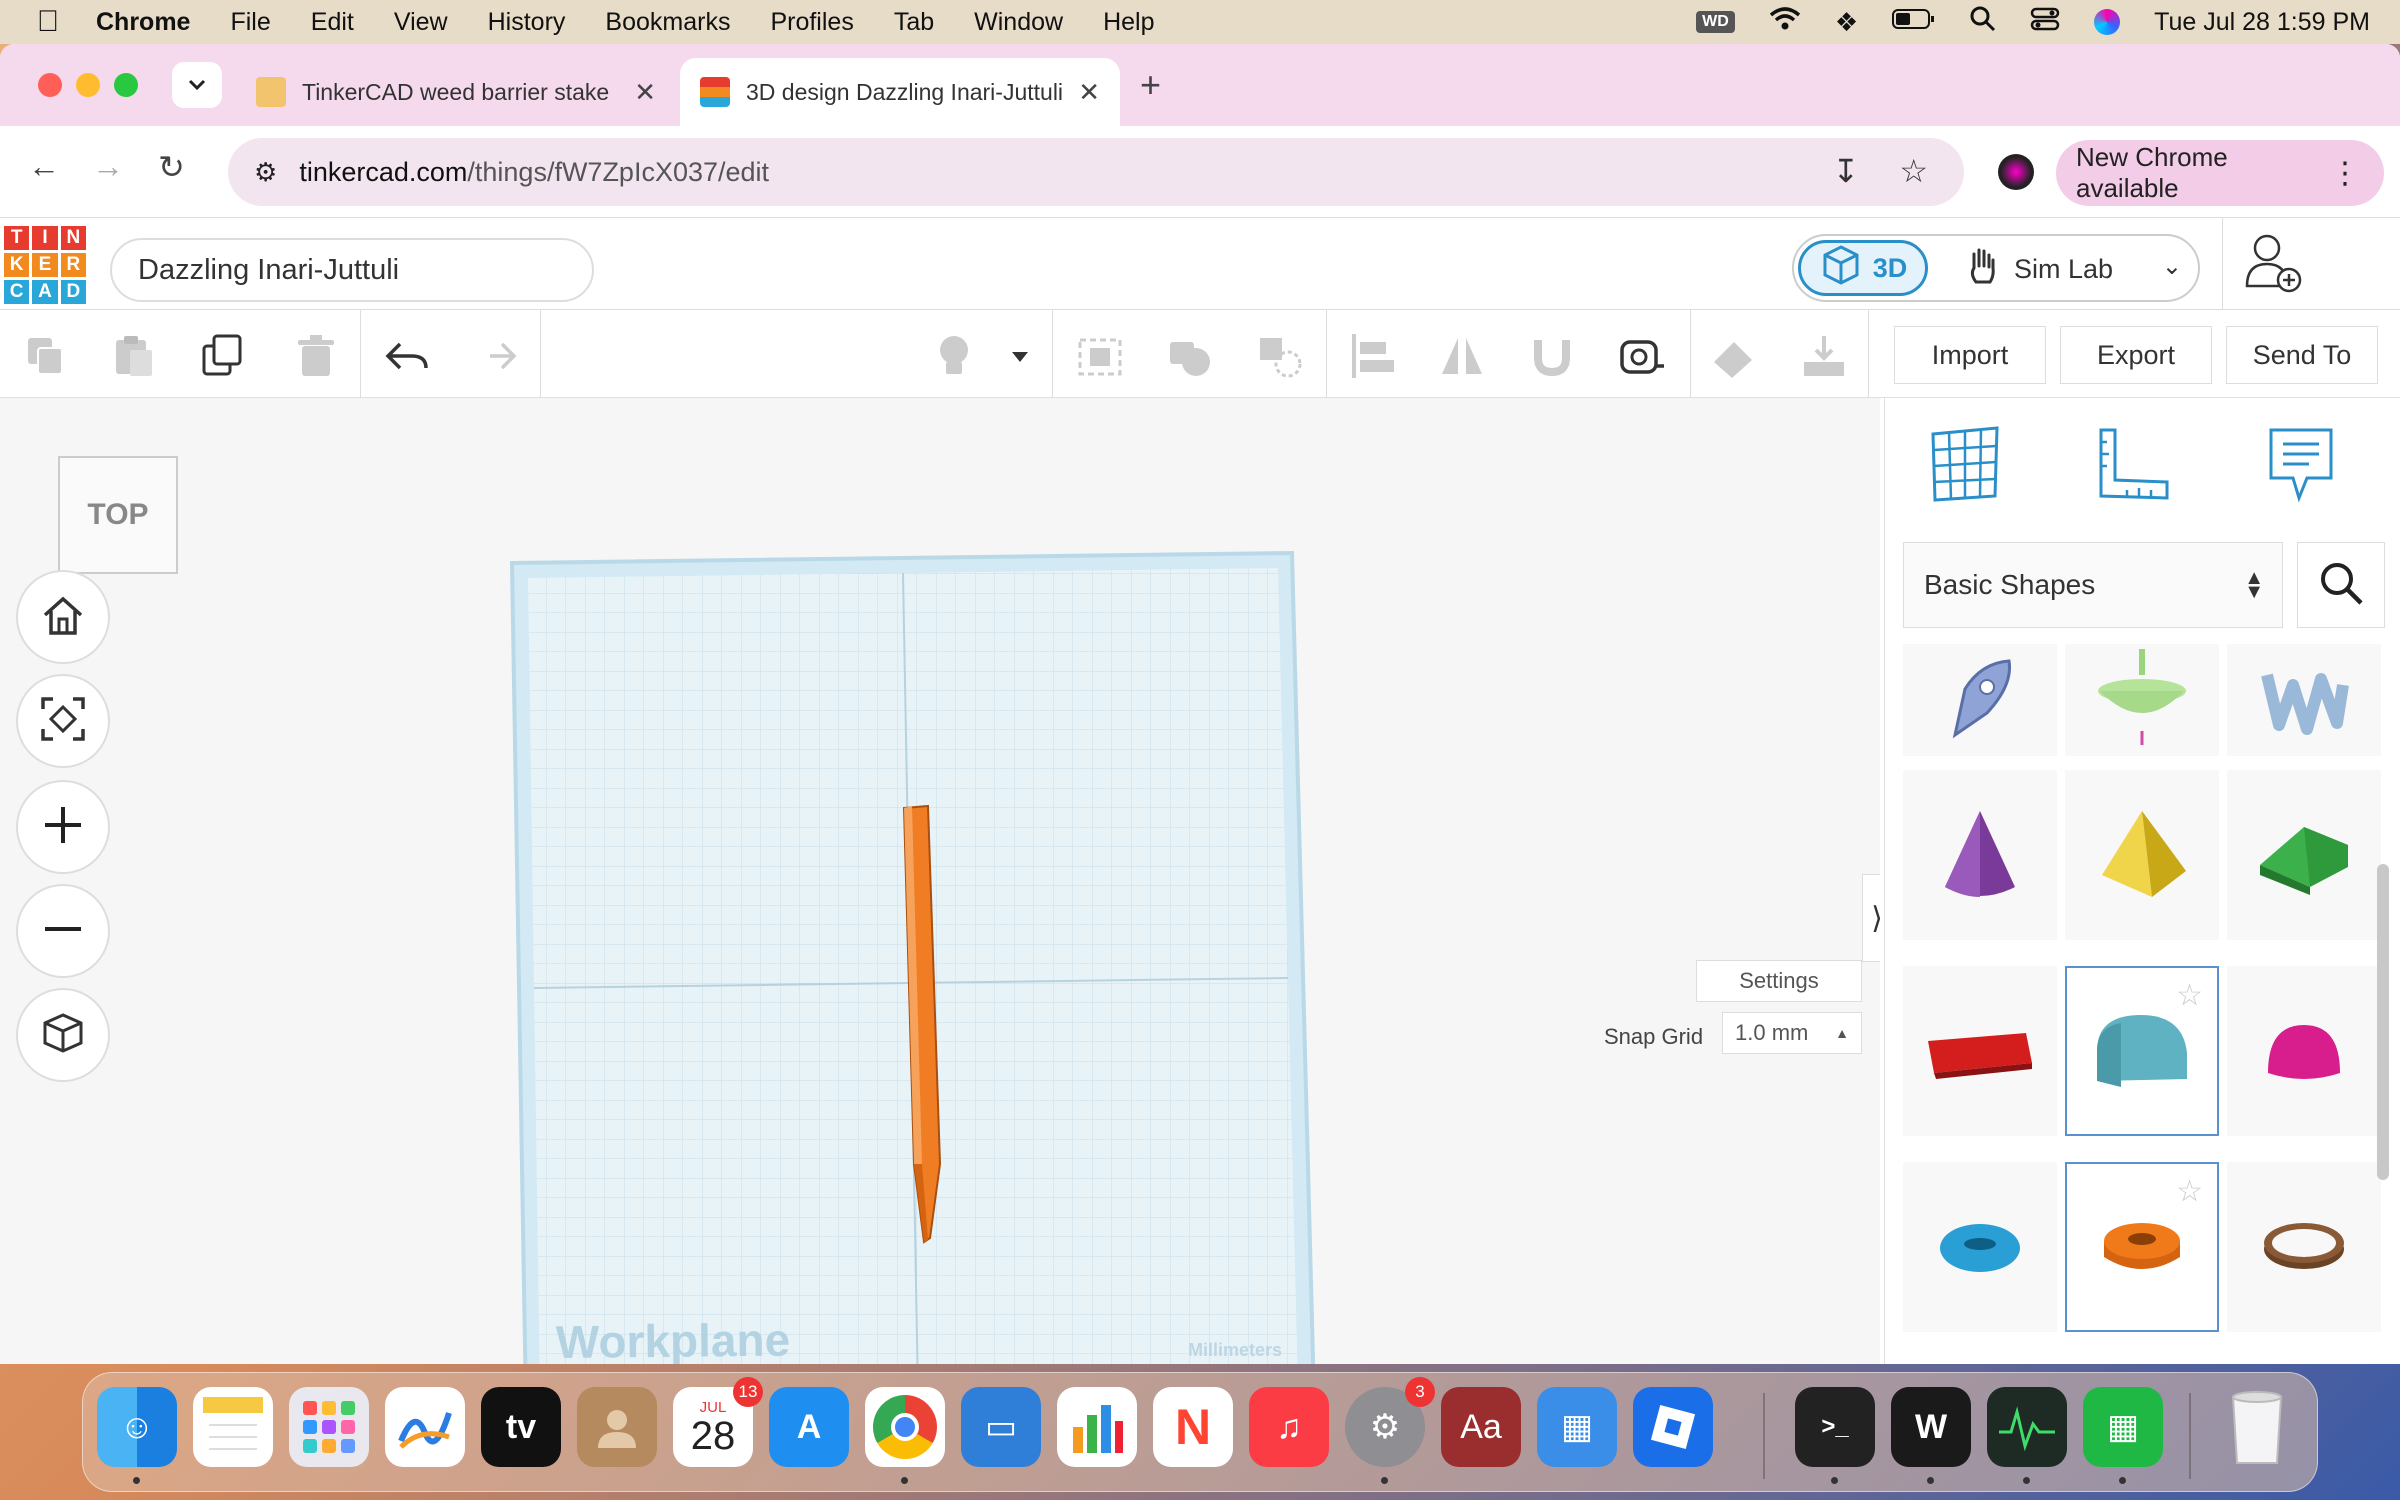 The image size is (2400, 1500). I want to click on shape-tile-hemisphere, so click(2304, 1051).